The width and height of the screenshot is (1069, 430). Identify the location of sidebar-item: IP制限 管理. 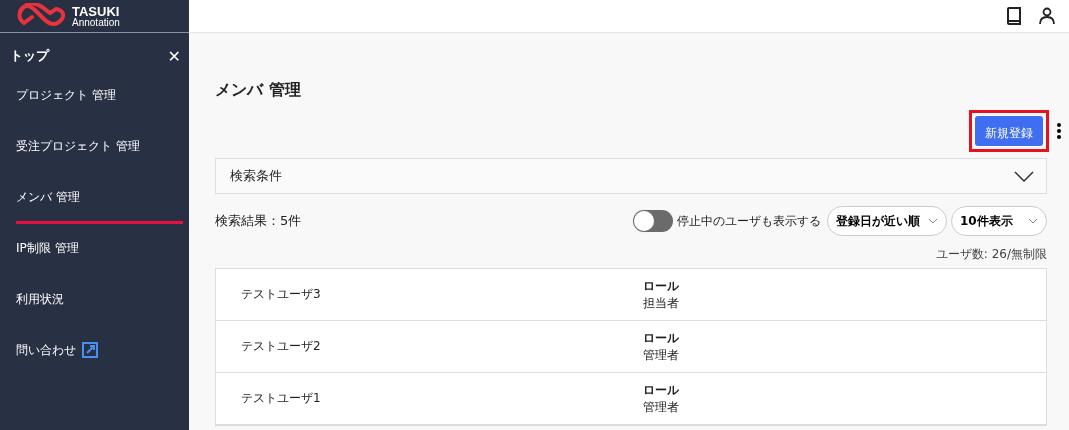
(99, 249).